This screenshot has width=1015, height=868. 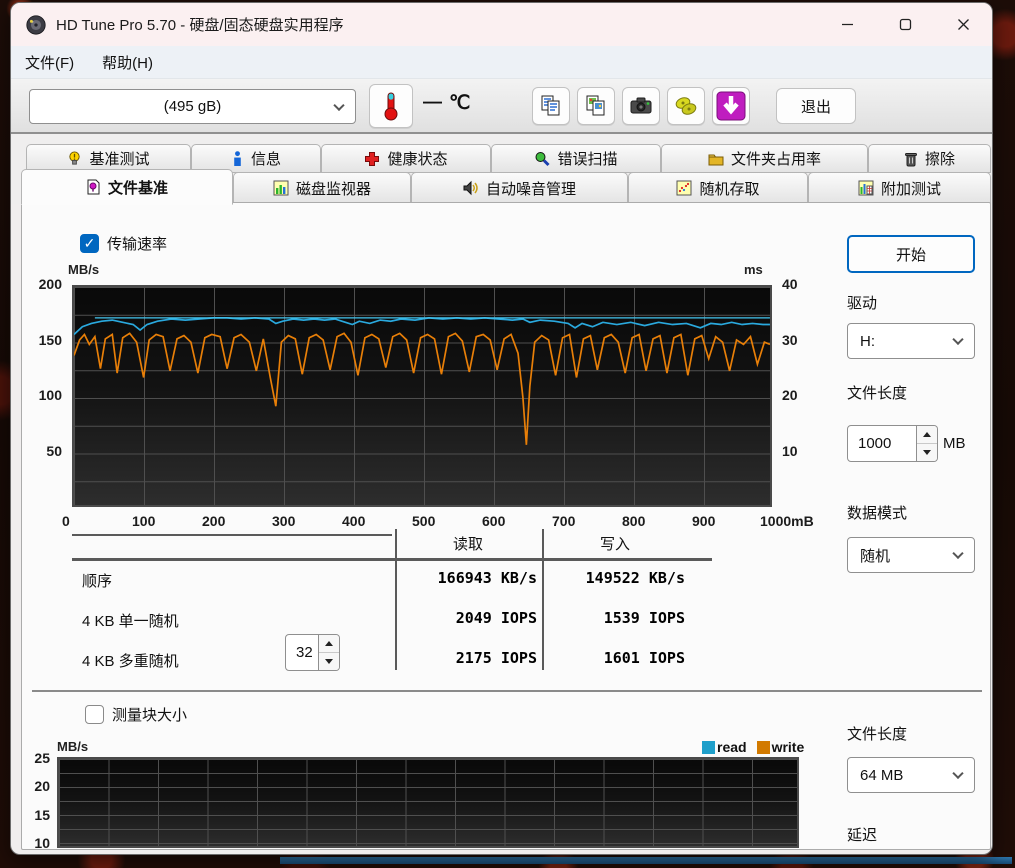 I want to click on save-button, so click(x=686, y=106).